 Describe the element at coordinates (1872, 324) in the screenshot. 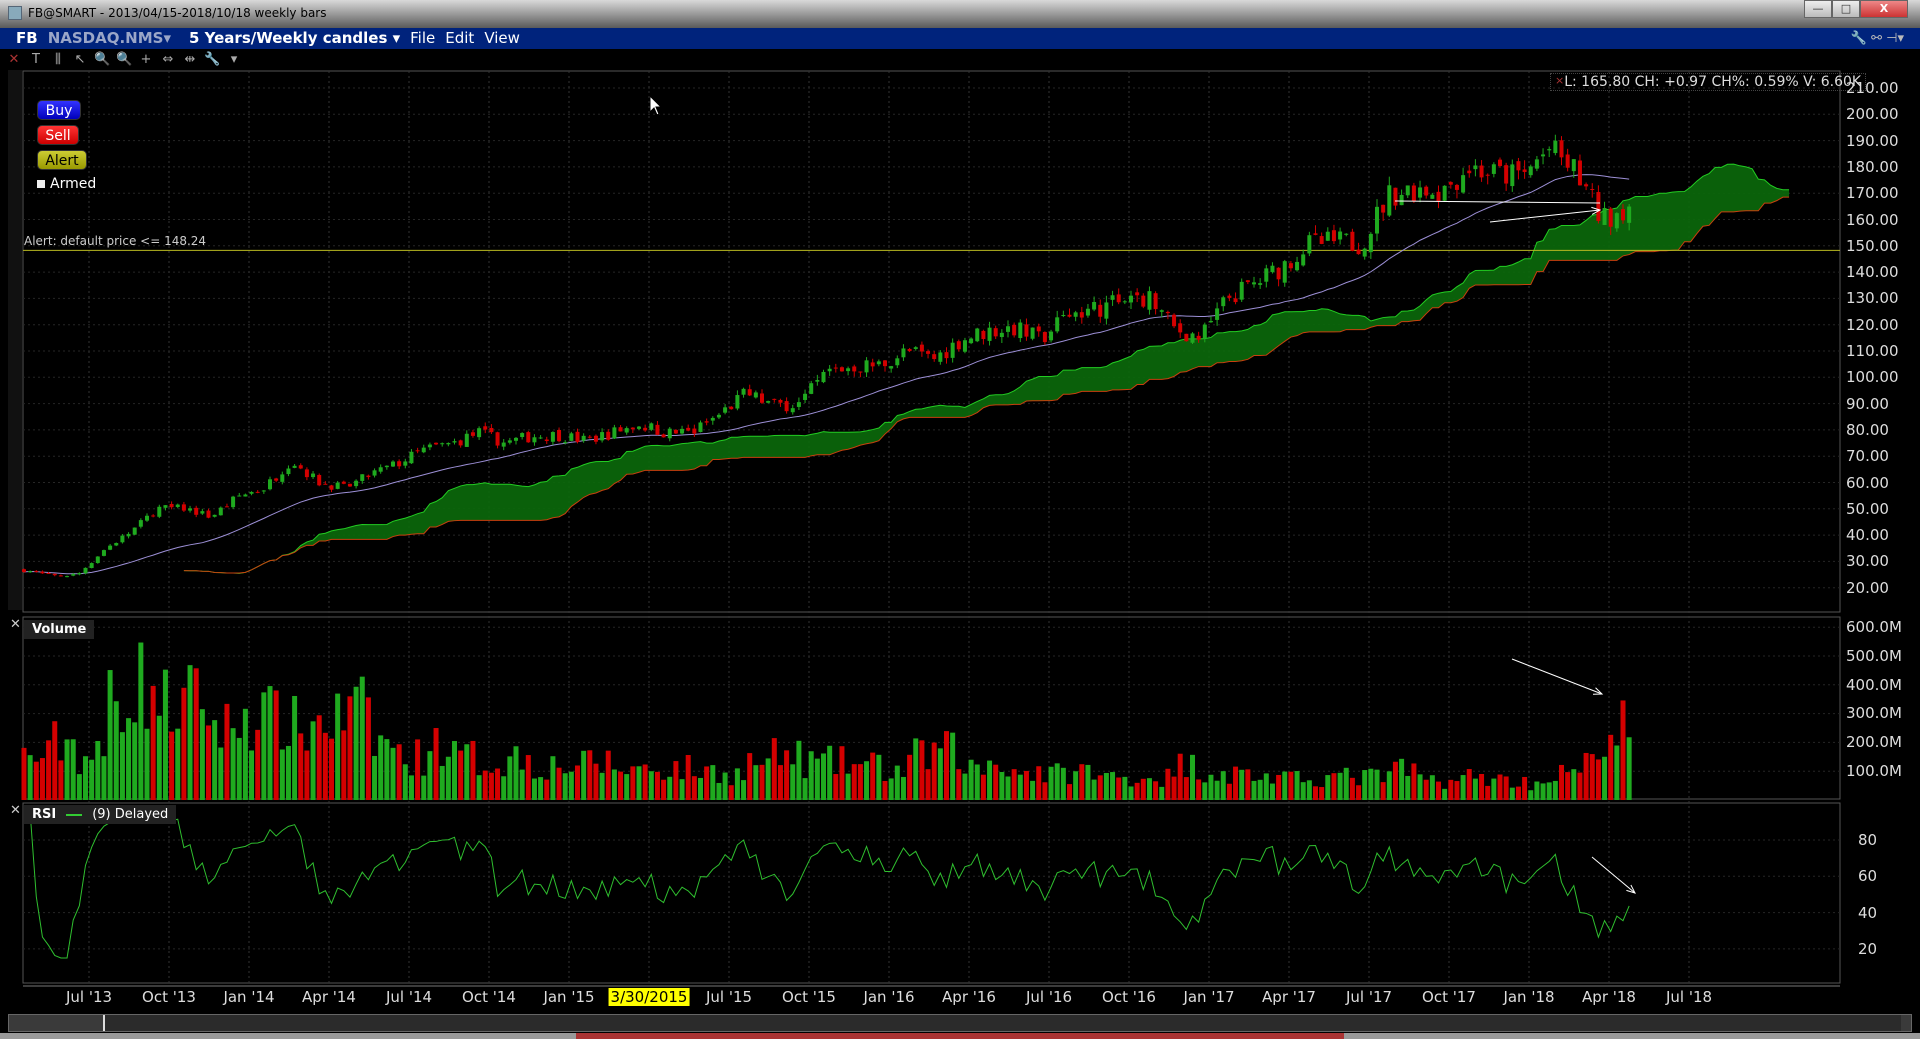

I see `price-axis-label: 120.00` at that location.